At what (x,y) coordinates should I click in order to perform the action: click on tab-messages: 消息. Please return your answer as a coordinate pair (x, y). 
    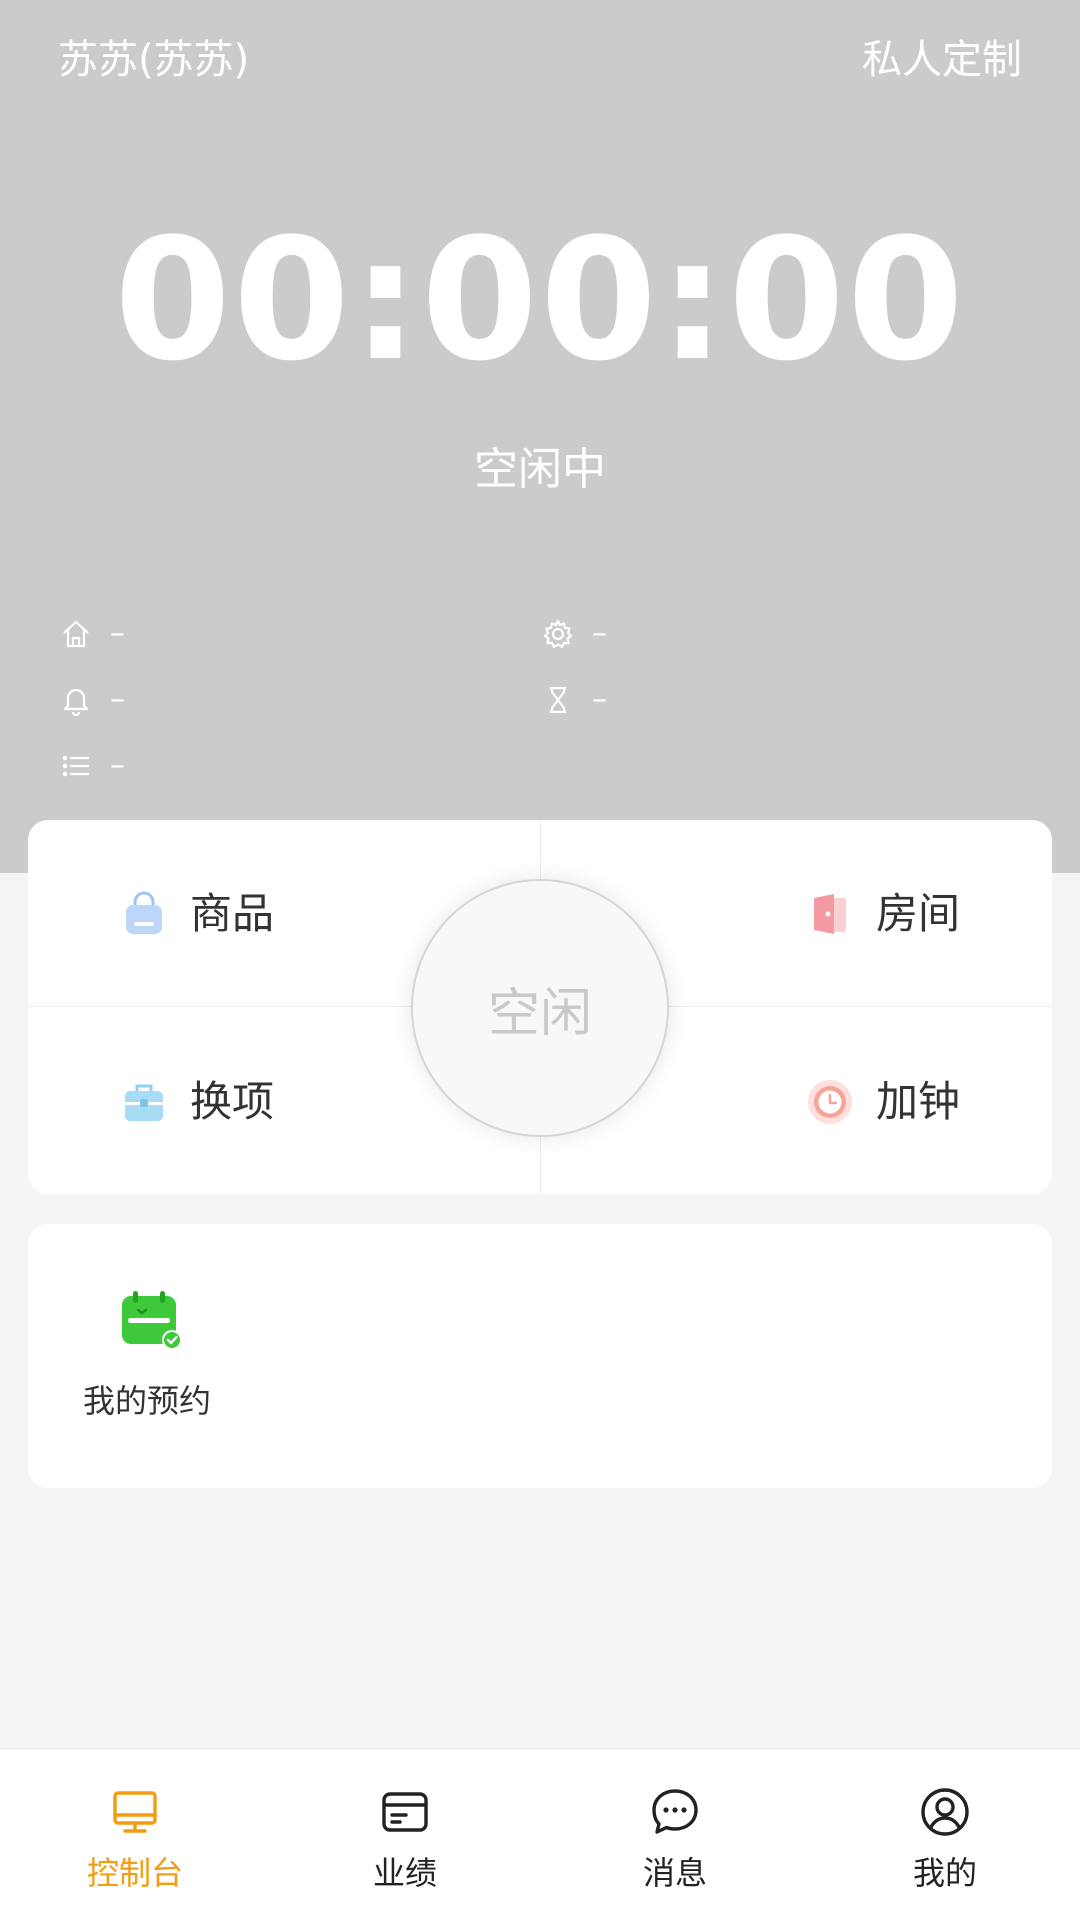
    Looking at the image, I should click on (675, 1834).